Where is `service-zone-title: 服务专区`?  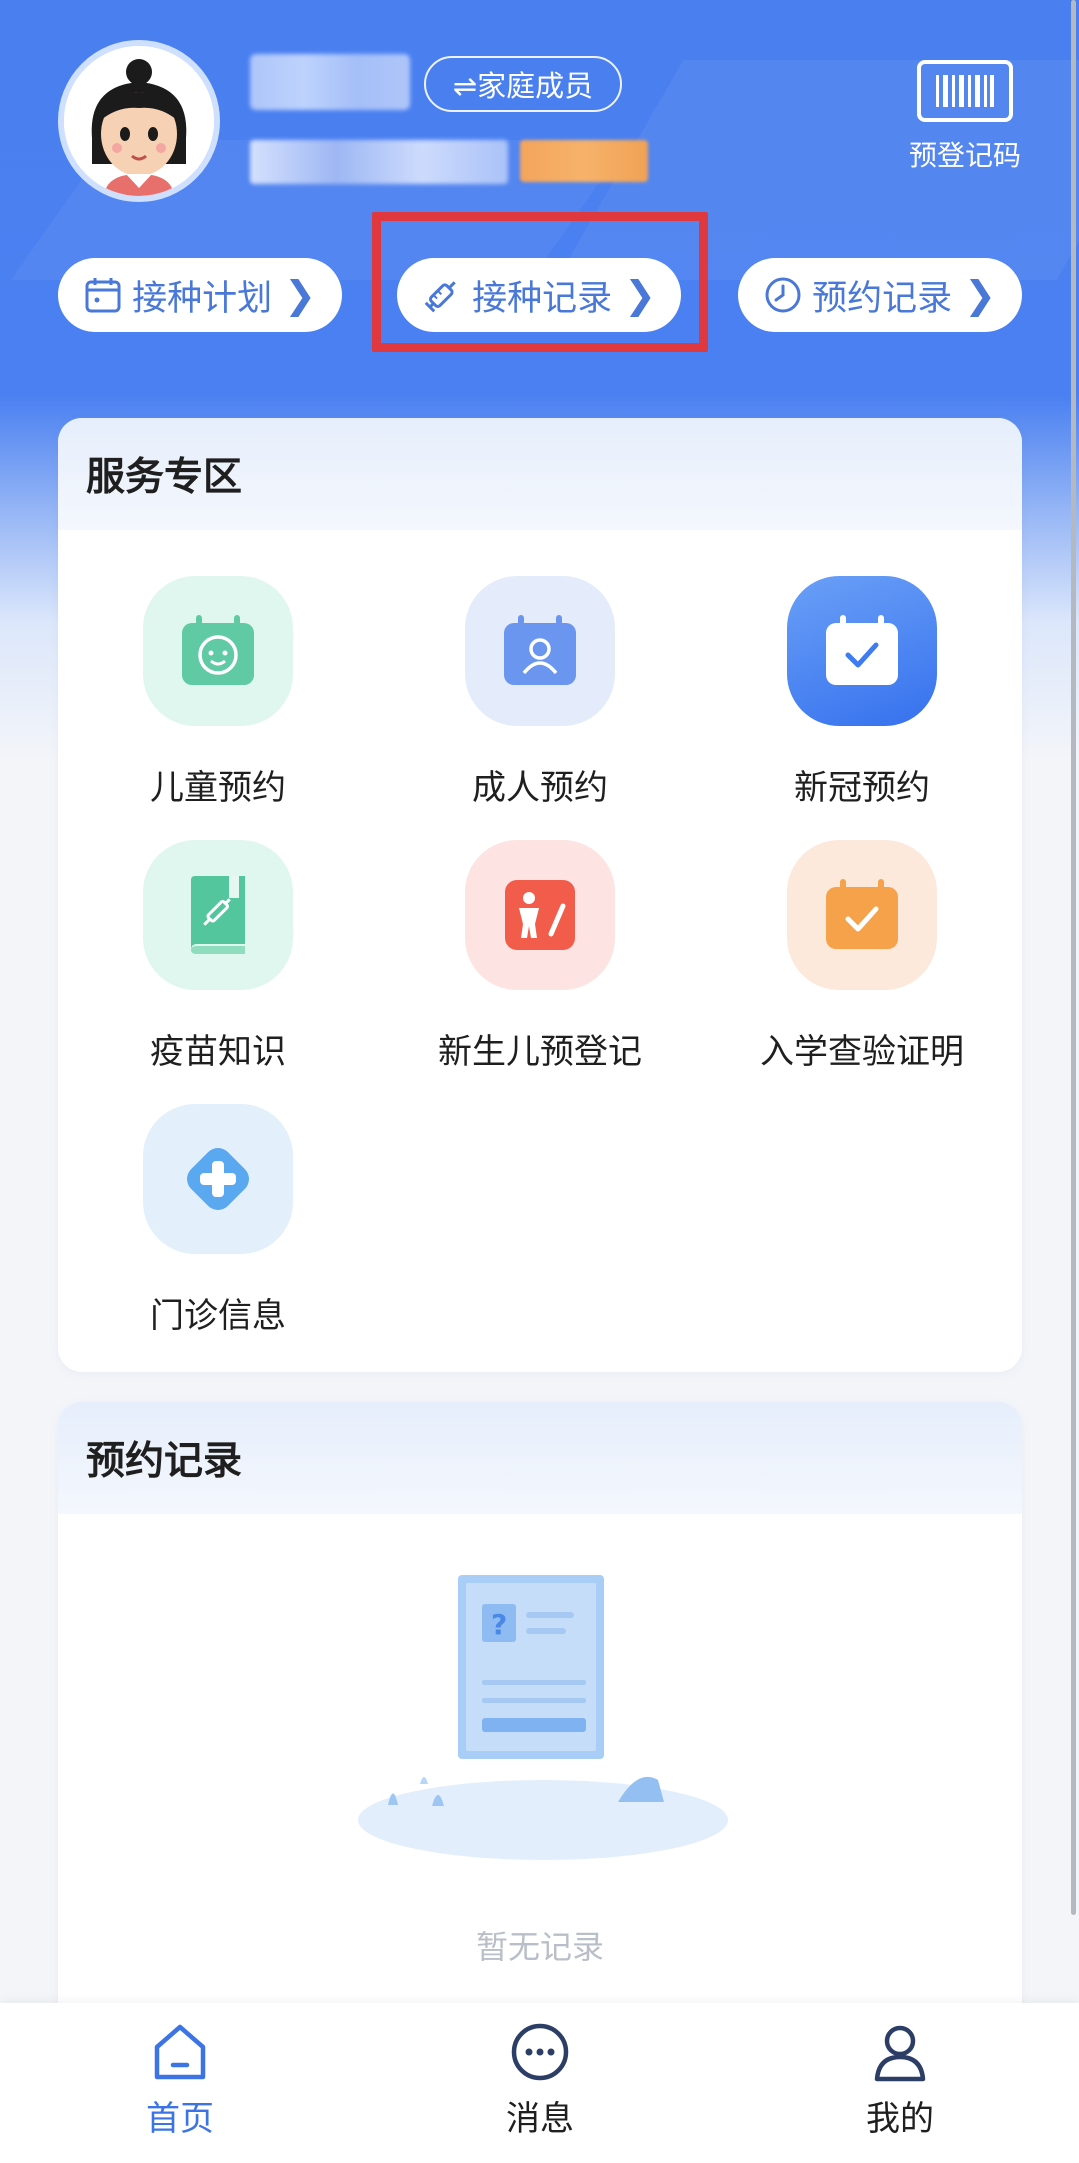 service-zone-title: 服务专区 is located at coordinates (540, 474).